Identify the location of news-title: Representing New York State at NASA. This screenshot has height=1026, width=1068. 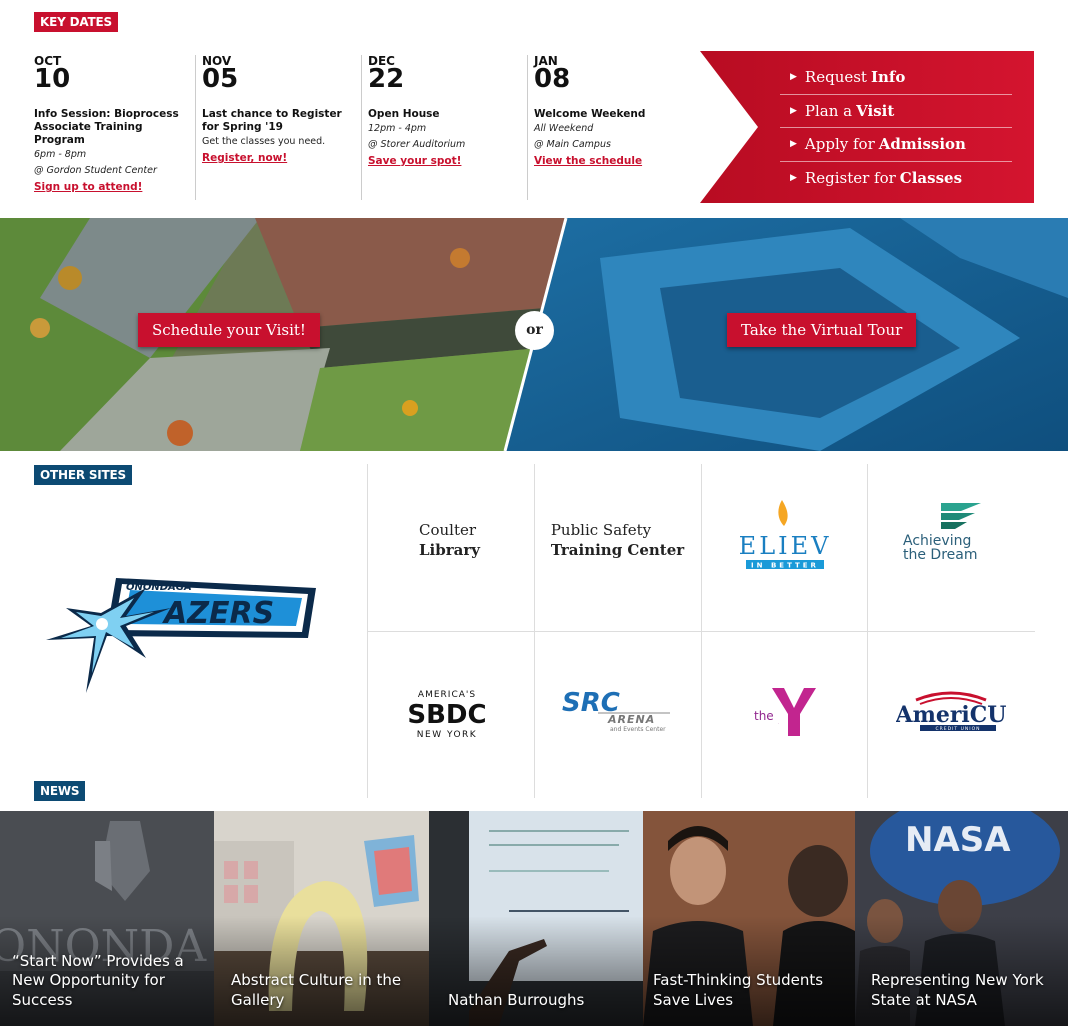
(957, 990).